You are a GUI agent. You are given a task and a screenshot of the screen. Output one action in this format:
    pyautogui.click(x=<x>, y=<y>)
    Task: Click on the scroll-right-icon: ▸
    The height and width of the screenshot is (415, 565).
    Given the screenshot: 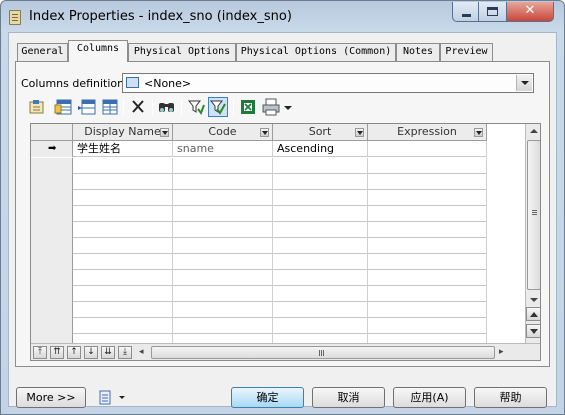 What is the action you would take?
    pyautogui.click(x=501, y=352)
    